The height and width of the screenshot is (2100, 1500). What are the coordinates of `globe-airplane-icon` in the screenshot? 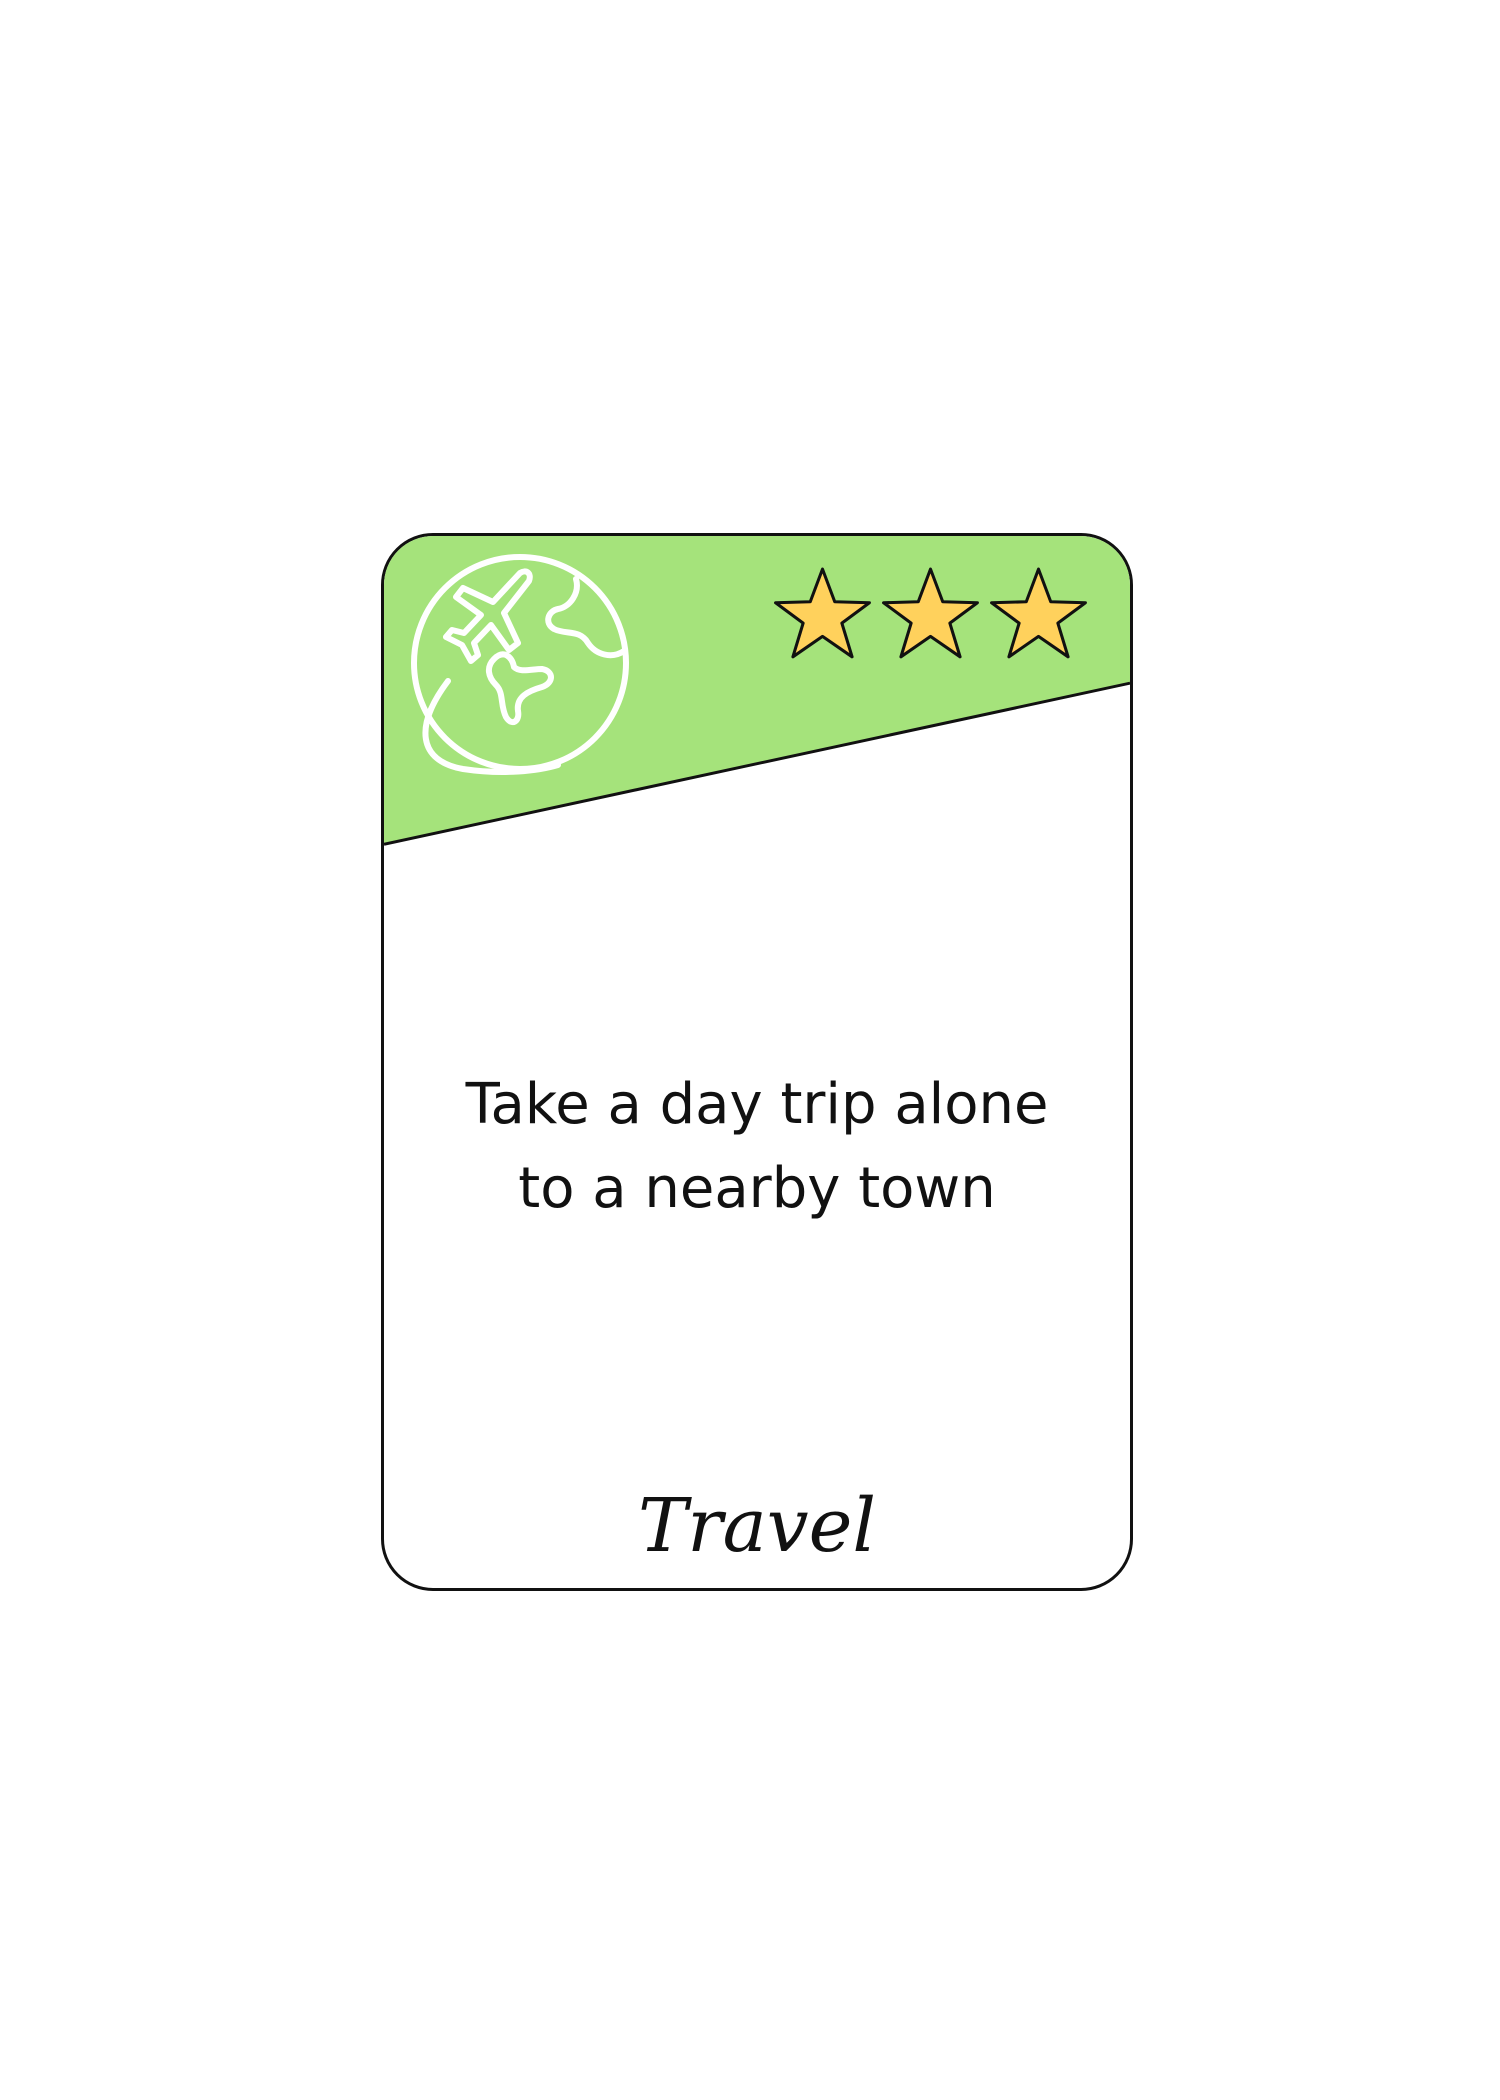 It's located at (520, 664).